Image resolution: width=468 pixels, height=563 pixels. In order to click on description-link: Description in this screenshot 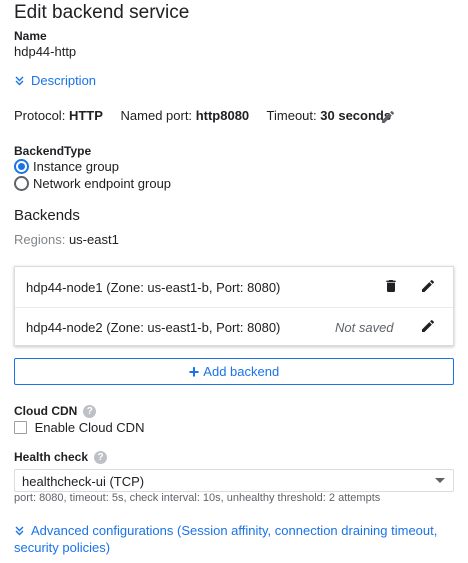, I will do `click(63, 80)`.